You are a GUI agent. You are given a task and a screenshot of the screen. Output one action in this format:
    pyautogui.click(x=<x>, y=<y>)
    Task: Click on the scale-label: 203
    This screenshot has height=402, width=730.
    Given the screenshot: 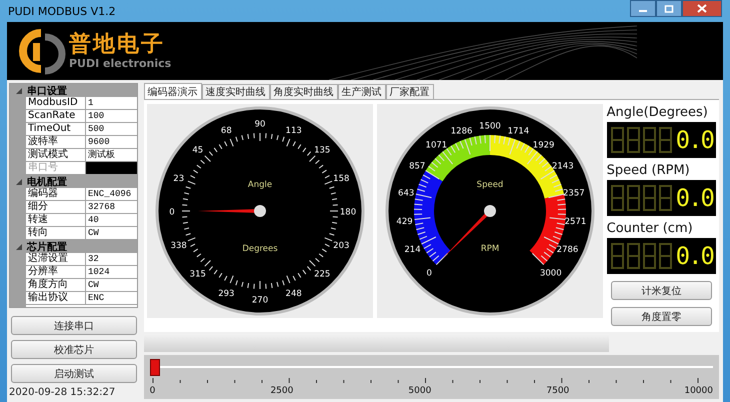 What is the action you would take?
    pyautogui.click(x=341, y=246)
    